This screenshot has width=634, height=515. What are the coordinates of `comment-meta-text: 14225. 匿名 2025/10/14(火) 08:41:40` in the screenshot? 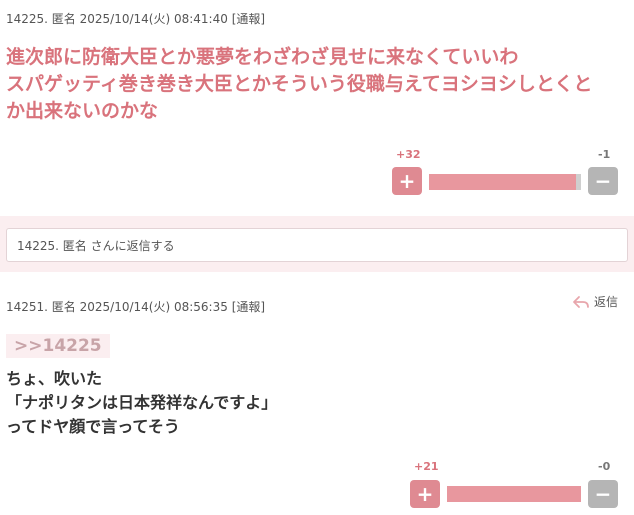 It's located at (117, 19).